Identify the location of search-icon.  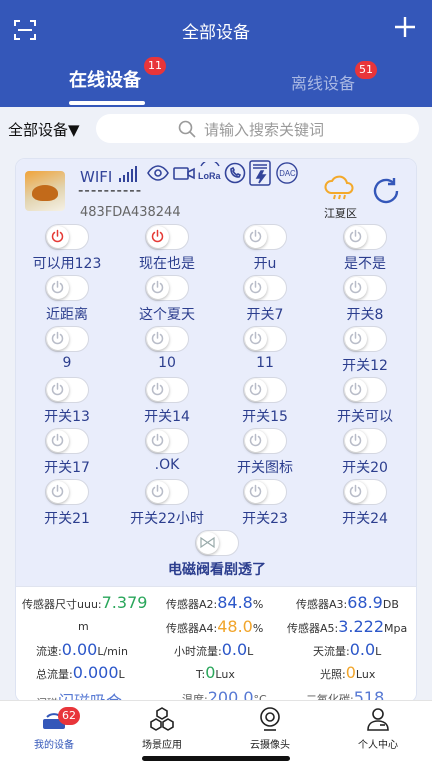
(187, 129).